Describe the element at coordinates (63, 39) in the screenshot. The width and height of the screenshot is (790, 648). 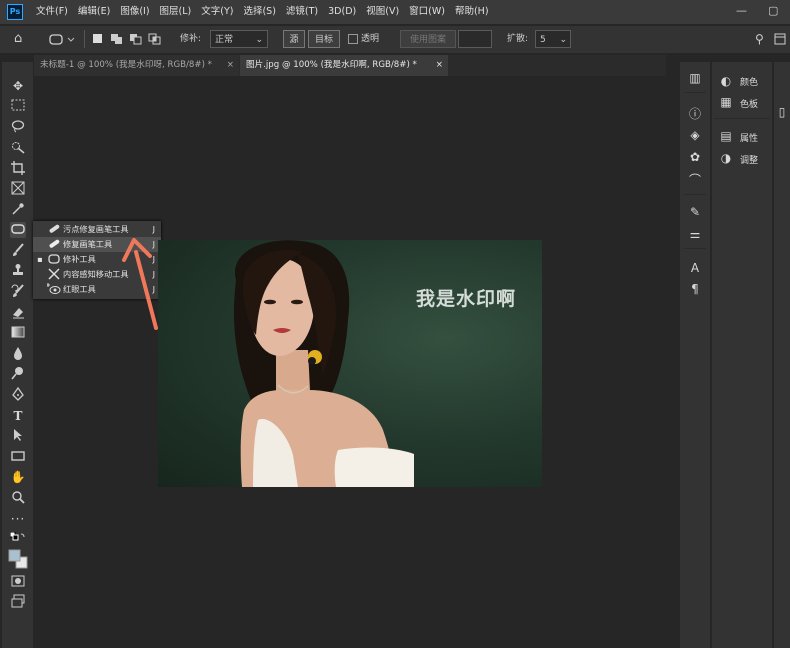
I see `tool-preset-picker` at that location.